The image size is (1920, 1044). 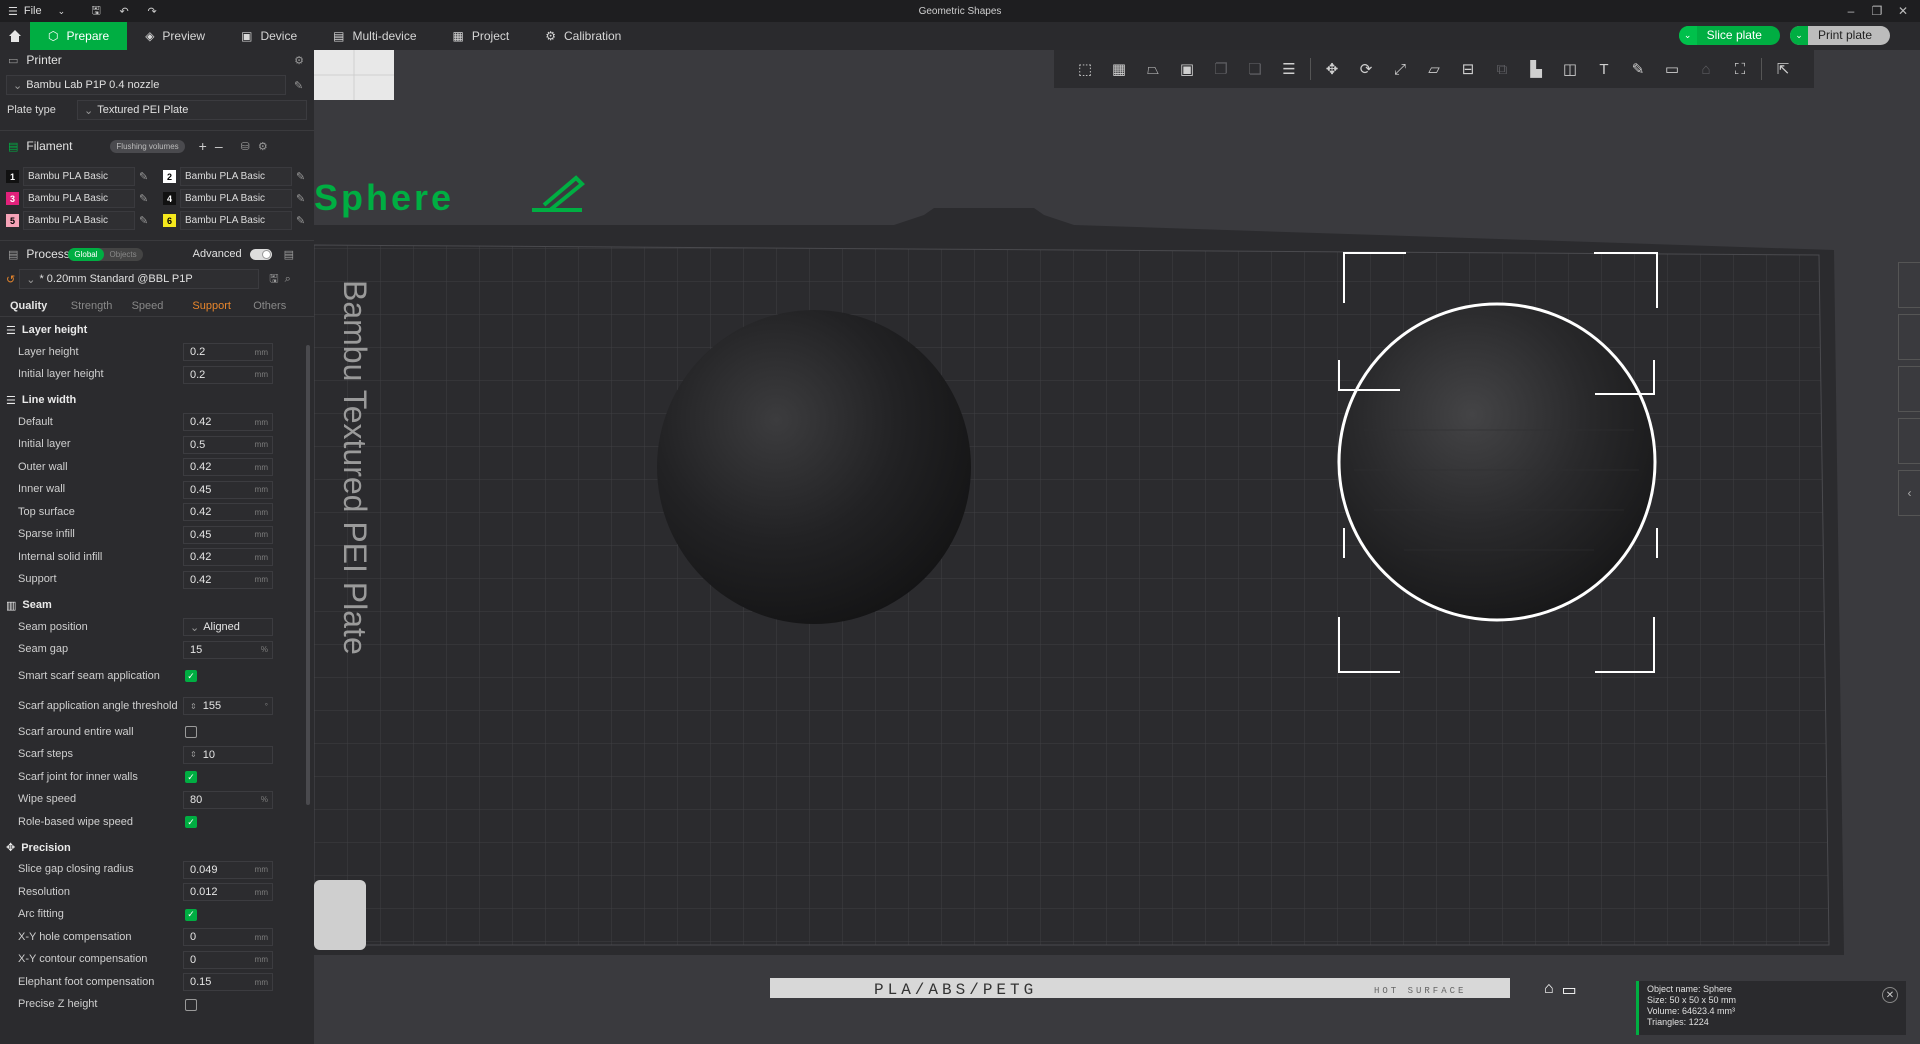 I want to click on process-preset-select: ⌄ * 0.20mm Standard @BBL P1P, so click(x=139, y=279).